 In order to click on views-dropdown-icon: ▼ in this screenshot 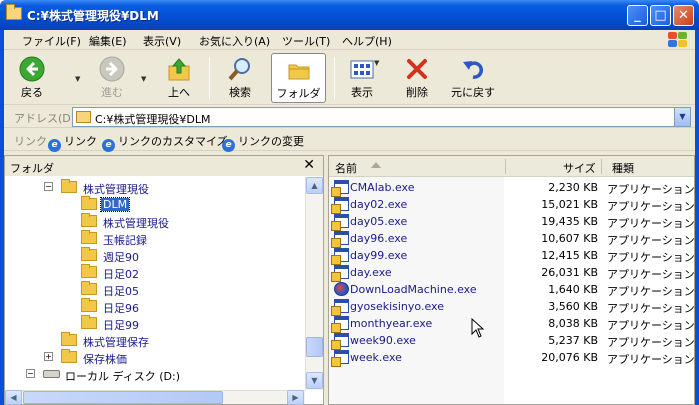, I will do `click(376, 63)`.